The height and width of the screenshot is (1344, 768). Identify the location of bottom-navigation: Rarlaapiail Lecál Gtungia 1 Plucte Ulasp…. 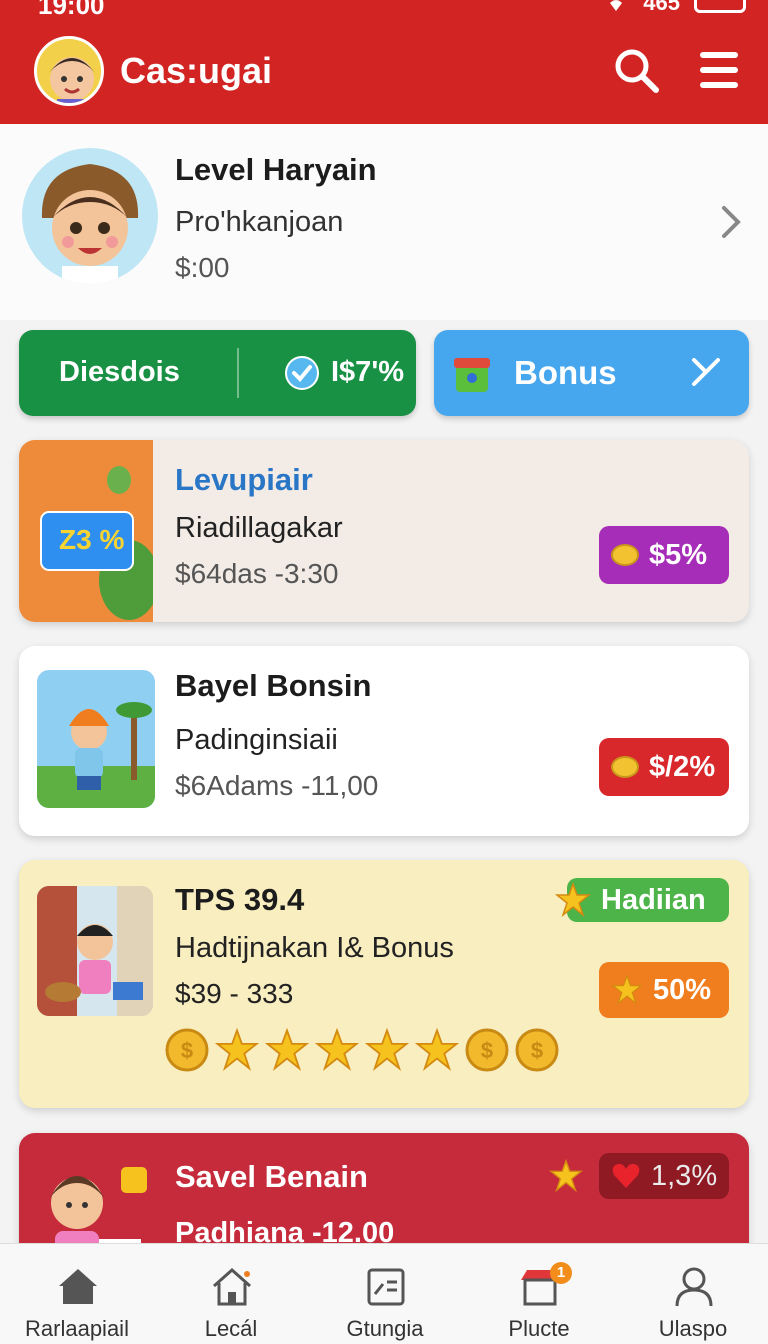
(384, 1293).